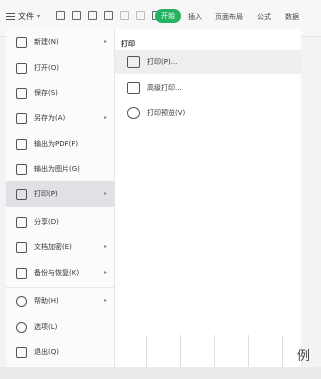  I want to click on menu-item-backup: 备份与恢复(K) ▸, so click(60, 273).